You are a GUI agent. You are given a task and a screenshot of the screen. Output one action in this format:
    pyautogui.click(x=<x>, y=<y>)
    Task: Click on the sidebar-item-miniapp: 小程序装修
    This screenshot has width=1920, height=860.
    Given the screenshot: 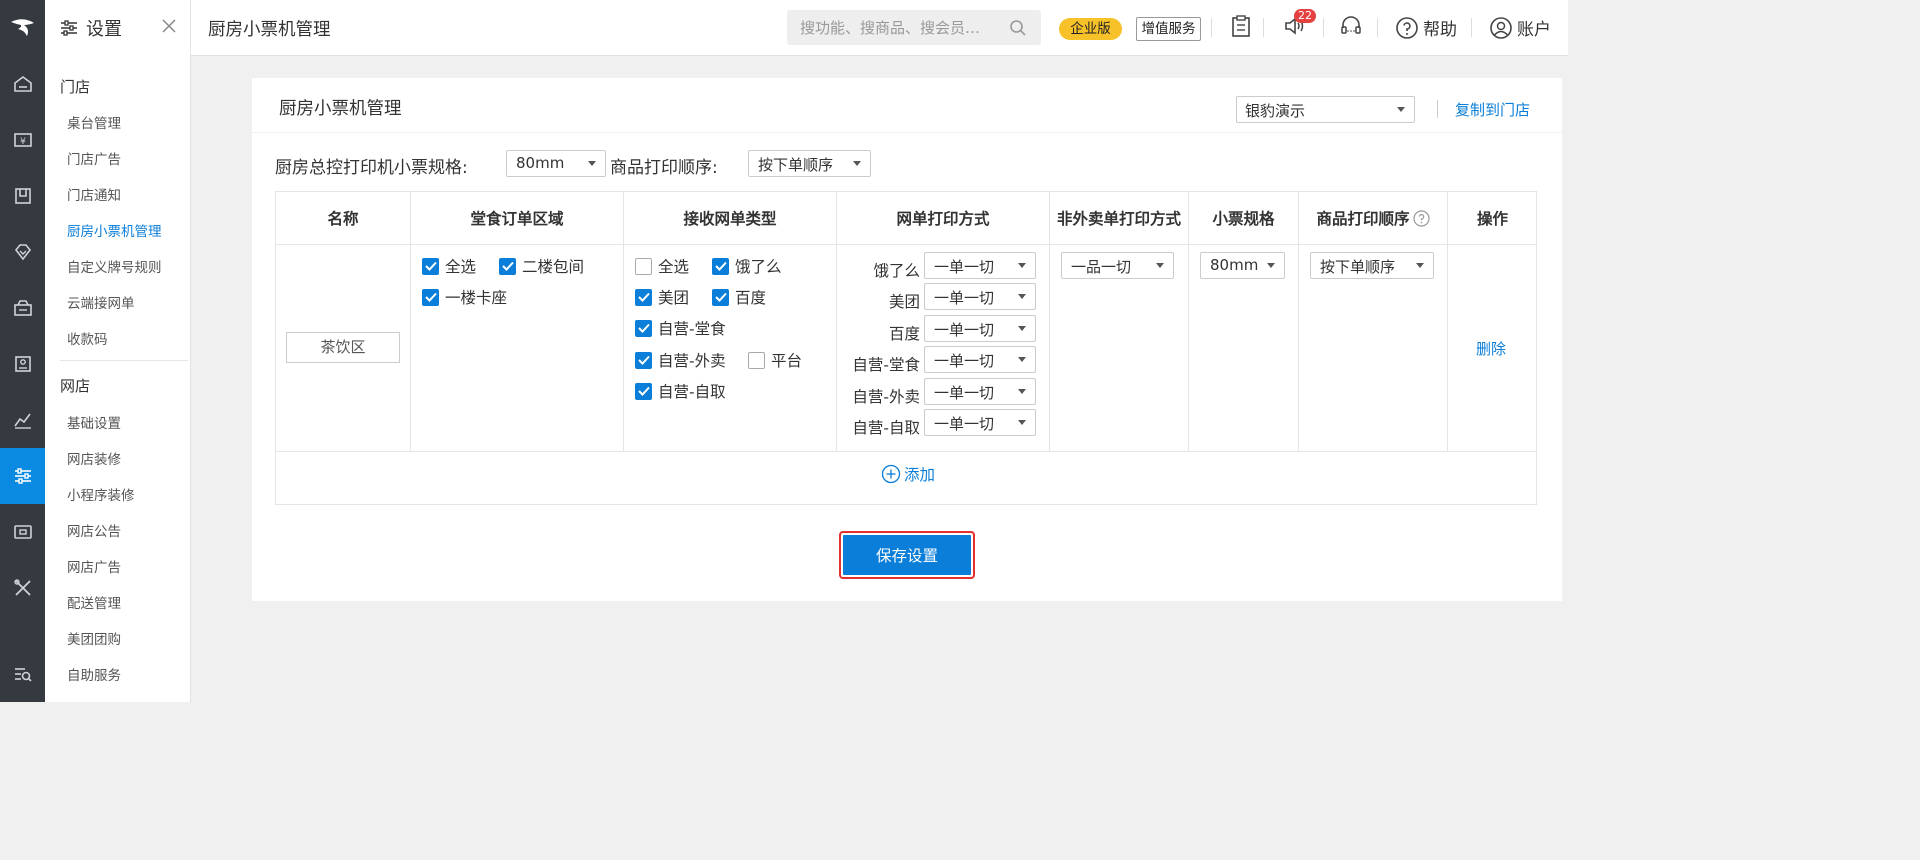 What is the action you would take?
    pyautogui.click(x=101, y=494)
    